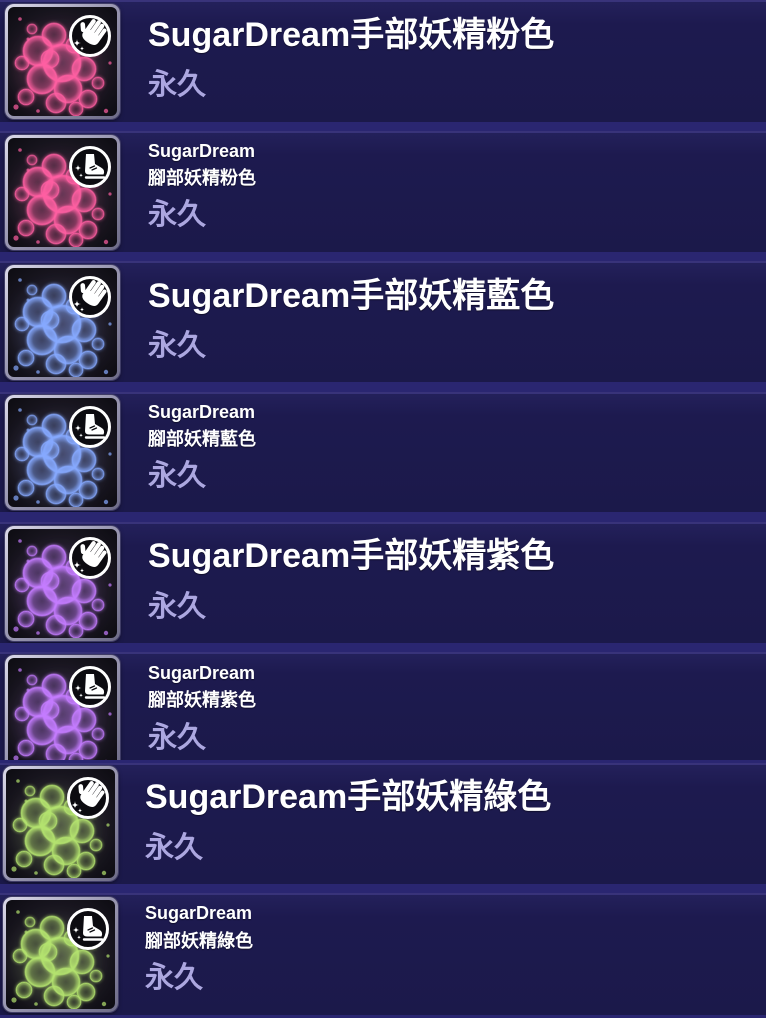  Describe the element at coordinates (351, 35) in the screenshot. I see `item-name: SugarDream手部妖精粉色` at that location.